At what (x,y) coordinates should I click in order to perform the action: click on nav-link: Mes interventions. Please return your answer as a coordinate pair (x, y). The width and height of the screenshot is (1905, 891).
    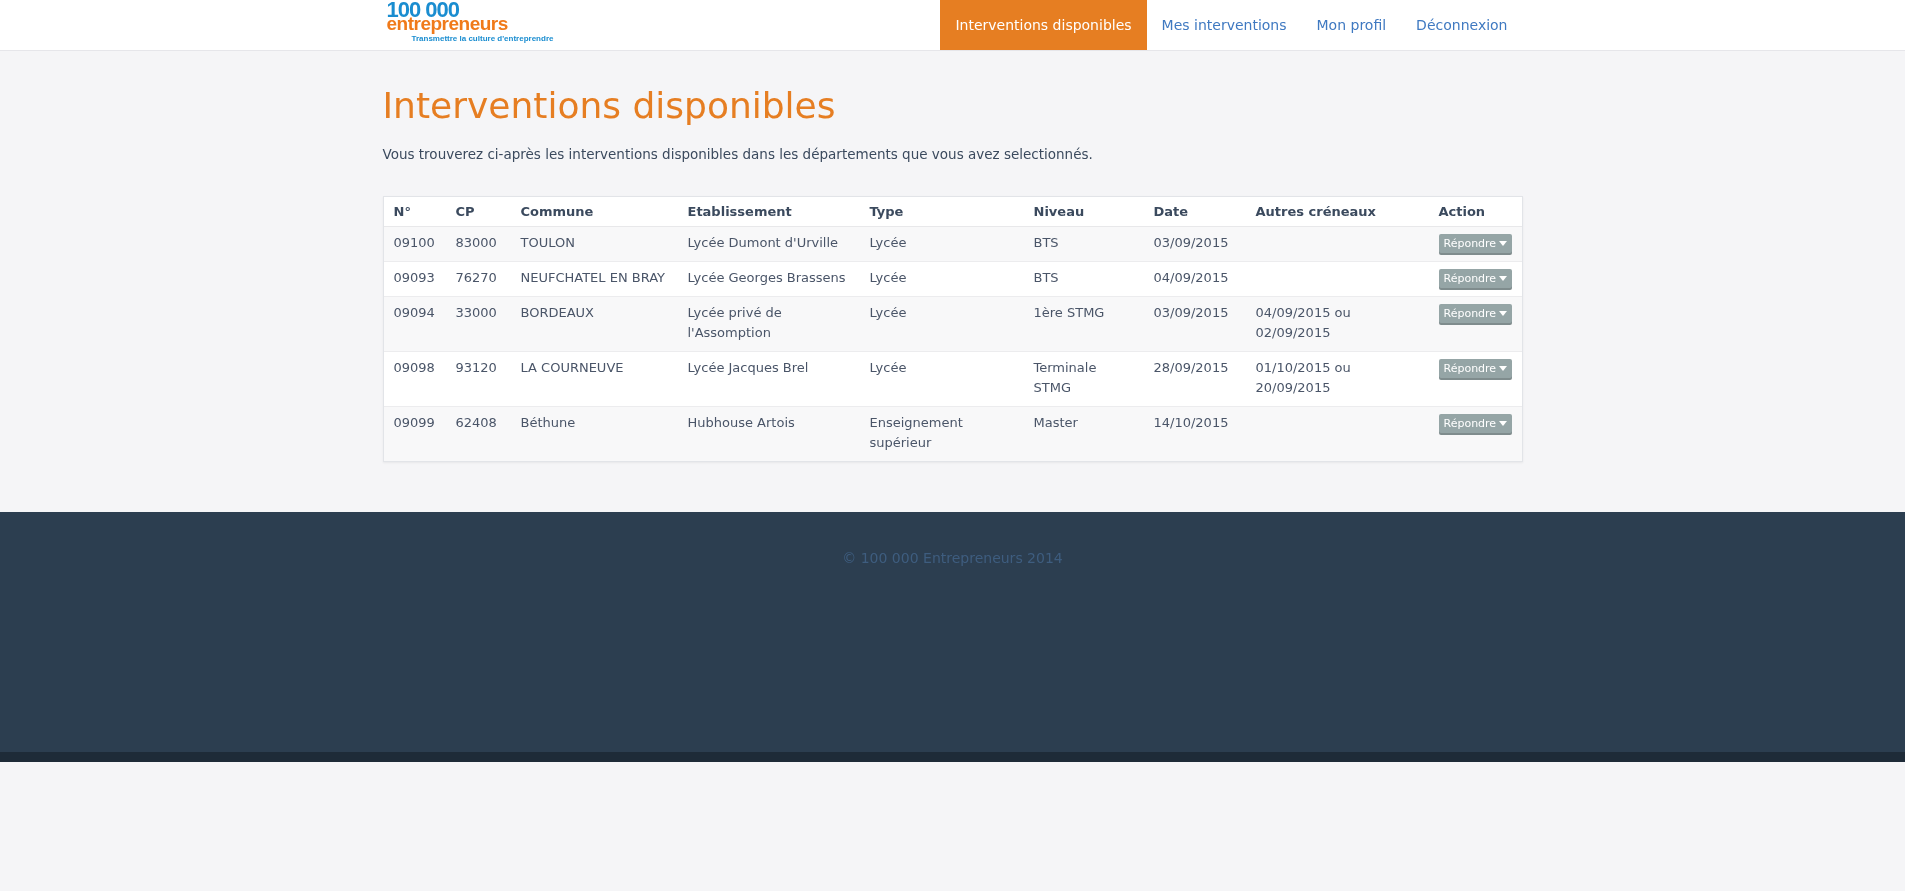
    Looking at the image, I should click on (1224, 25).